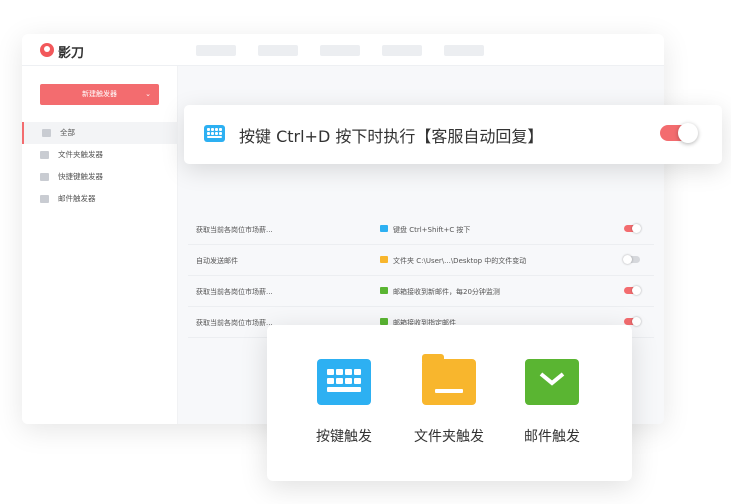 The height and width of the screenshot is (504, 731). I want to click on sidebar-item-hotkey: 快捷键触发器, so click(100, 177).